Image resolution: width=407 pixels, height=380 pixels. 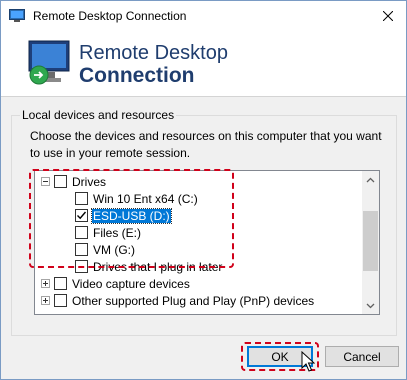 What do you see at coordinates (308, 361) in the screenshot?
I see `mouse-cursor-icon` at bounding box center [308, 361].